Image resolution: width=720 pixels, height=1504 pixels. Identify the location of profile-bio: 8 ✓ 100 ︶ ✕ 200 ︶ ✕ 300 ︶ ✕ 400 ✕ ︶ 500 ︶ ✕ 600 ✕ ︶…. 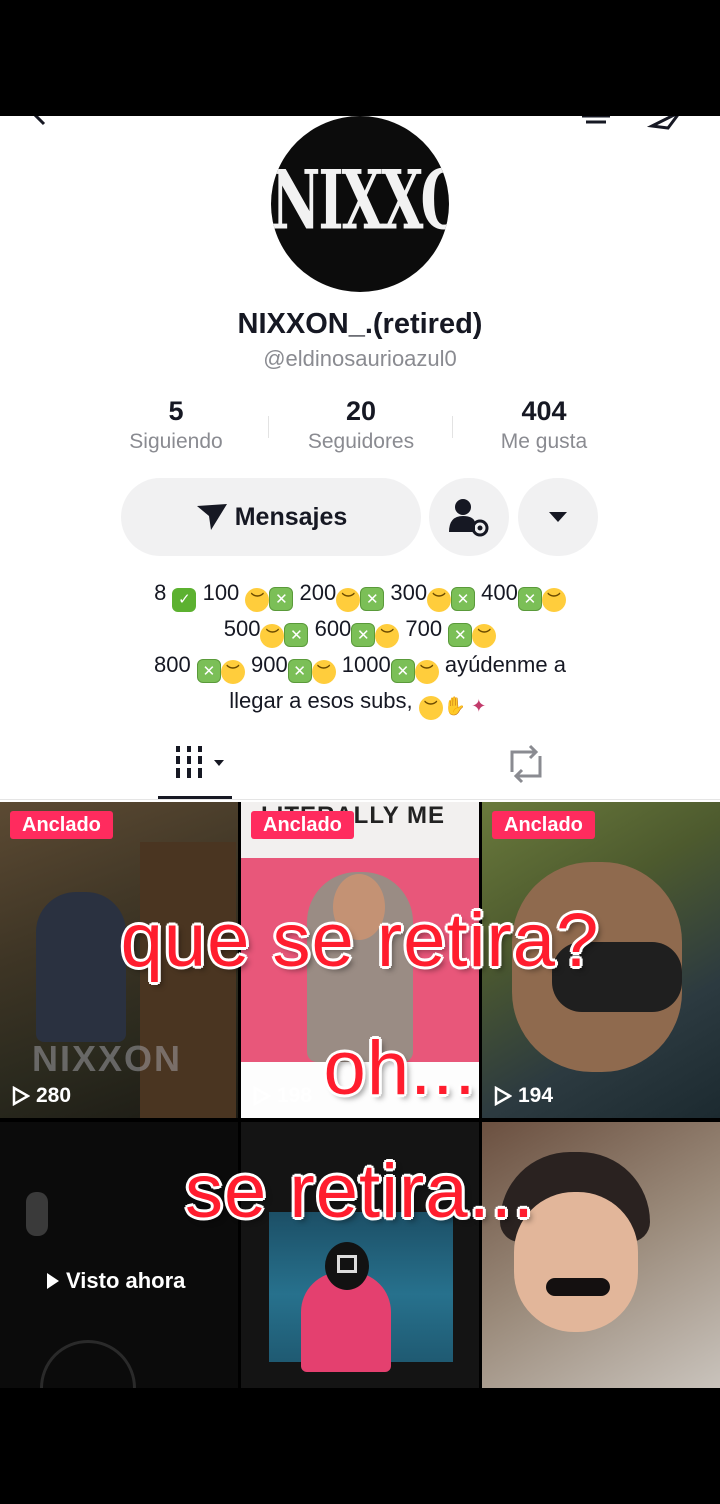
(360, 648).